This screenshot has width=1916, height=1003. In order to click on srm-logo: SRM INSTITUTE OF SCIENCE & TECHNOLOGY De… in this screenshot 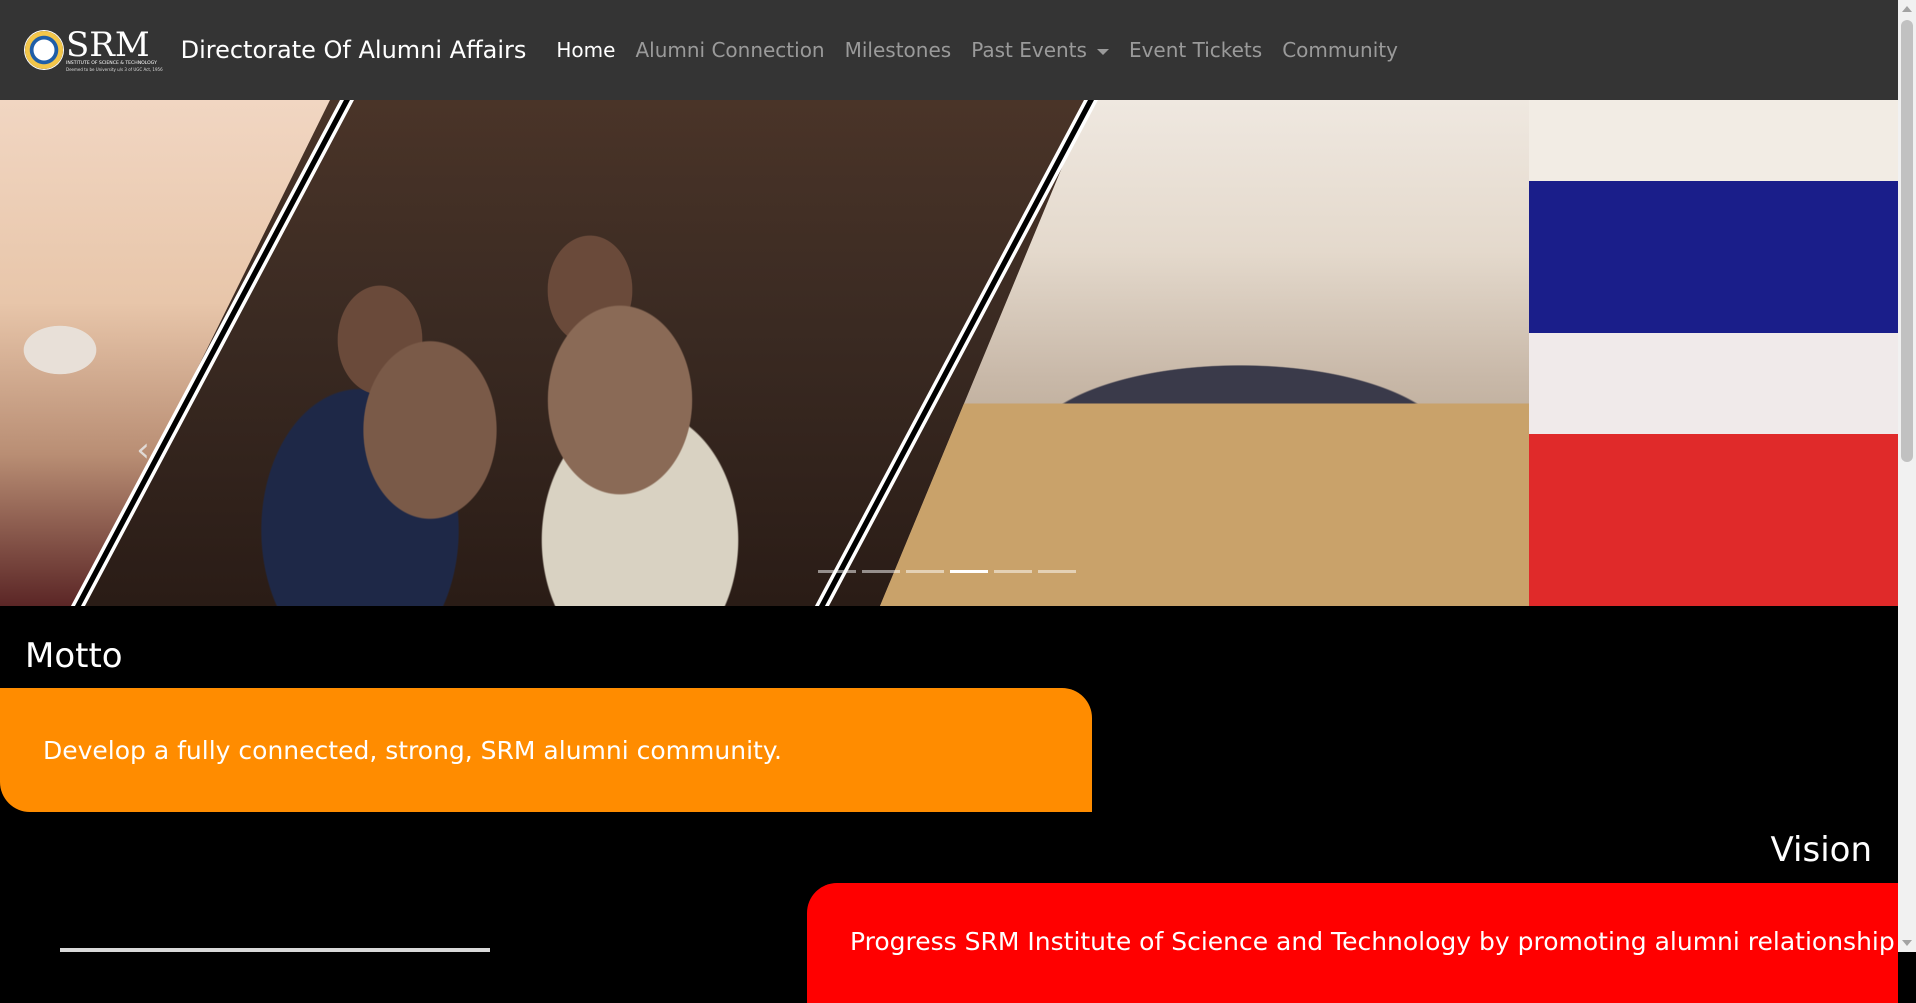, I will do `click(94, 50)`.